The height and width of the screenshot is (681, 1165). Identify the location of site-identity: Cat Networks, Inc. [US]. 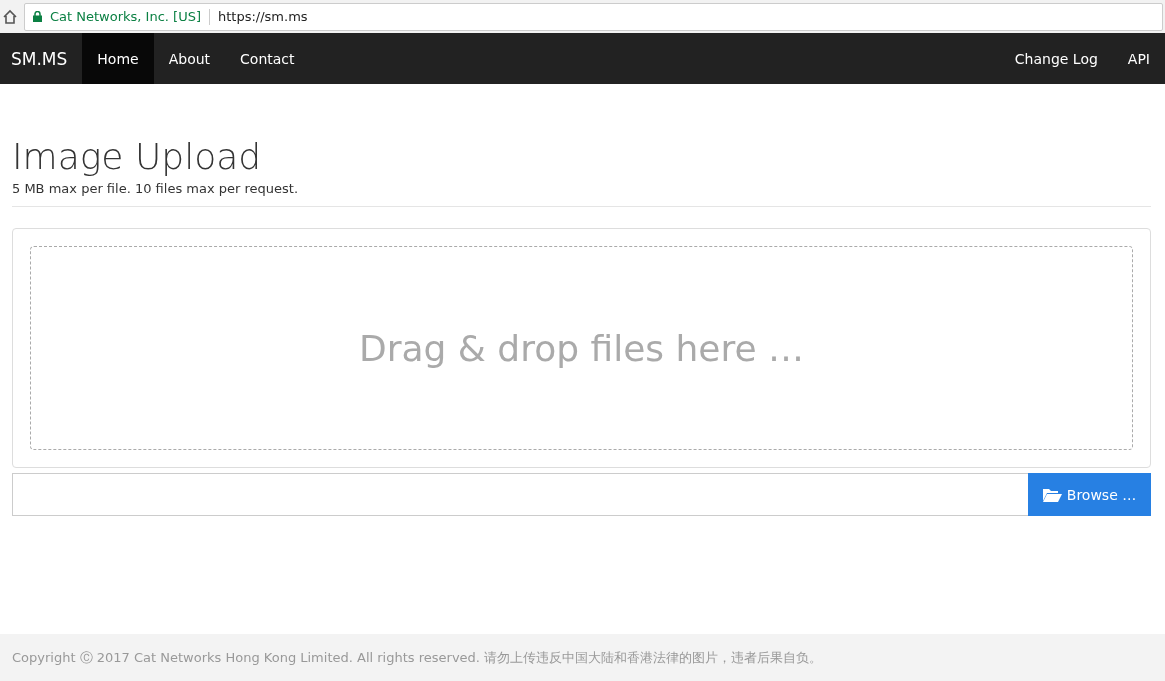
(125, 16).